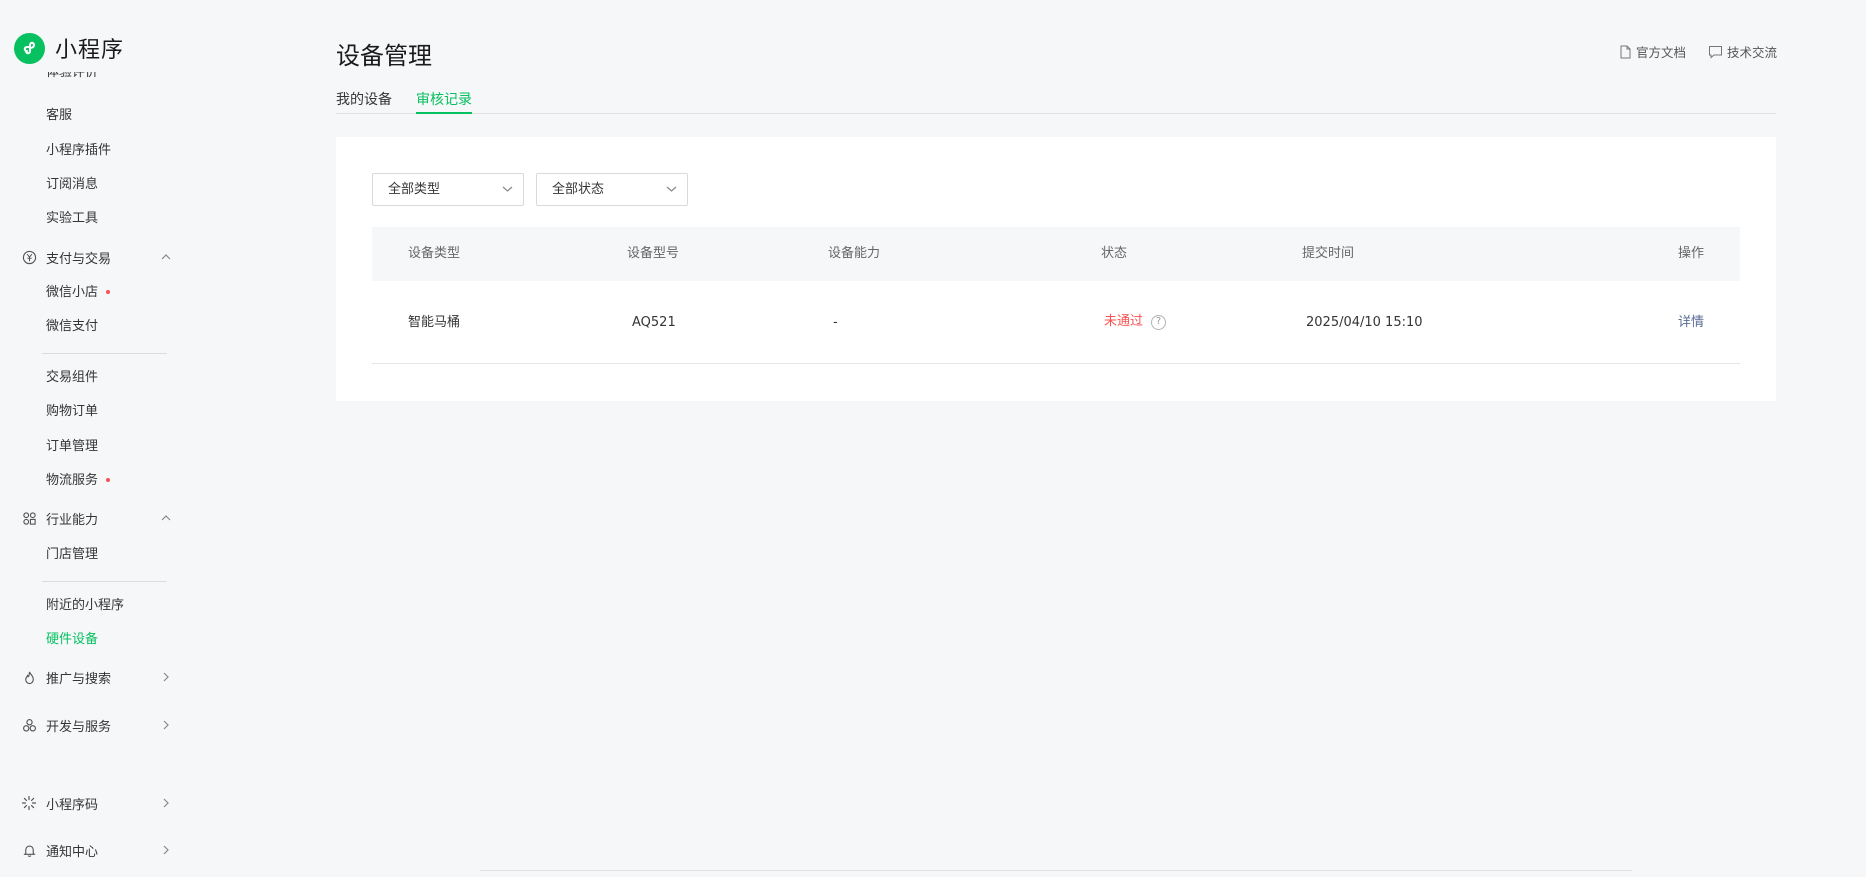 Image resolution: width=1866 pixels, height=877 pixels. What do you see at coordinates (835, 322) in the screenshot?
I see `cell-device-capability: -` at bounding box center [835, 322].